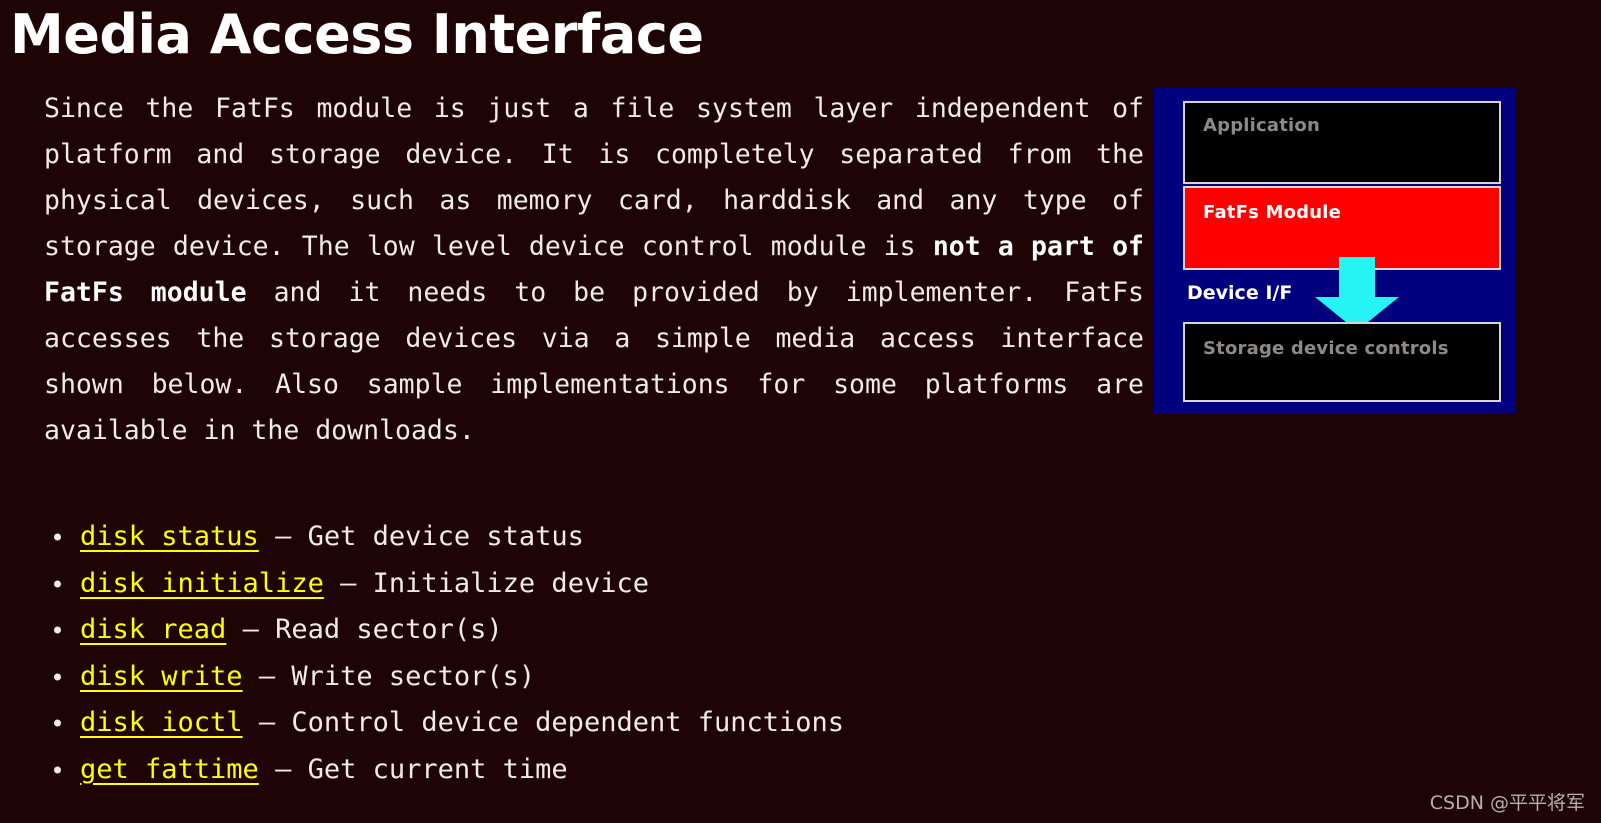  Describe the element at coordinates (161, 722) in the screenshot. I see `api-link-disk-ioctl: disk ioctl` at that location.